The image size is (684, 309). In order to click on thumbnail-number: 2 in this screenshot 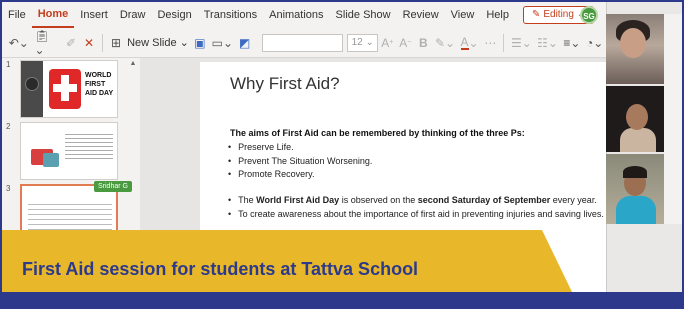, I will do `click(8, 126)`.